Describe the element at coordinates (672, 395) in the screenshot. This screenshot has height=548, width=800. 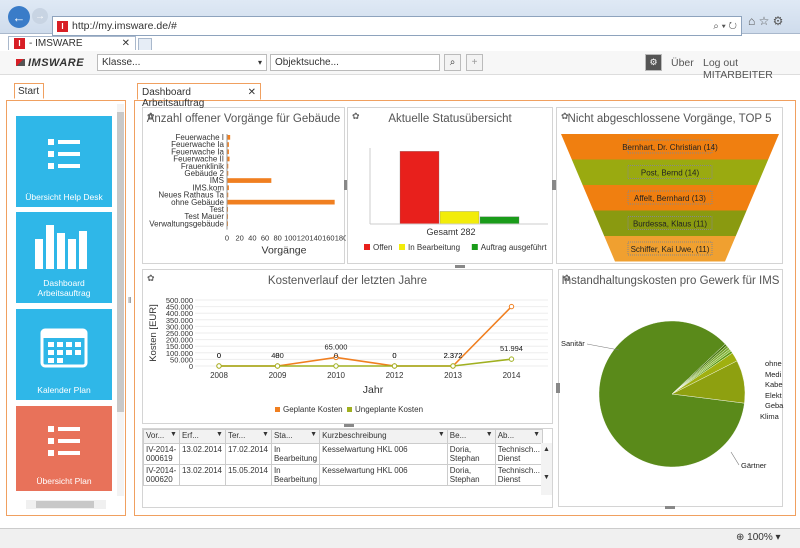
I see `chart-maintenance: Sanitär ohne MediKabe ElektGeba Klima Gärtner` at that location.